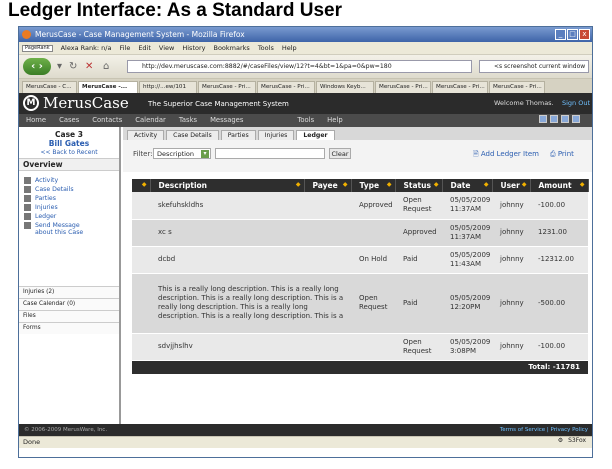  Describe the element at coordinates (69, 292) in the screenshot. I see `section-injuries: Injuries (2)` at that location.